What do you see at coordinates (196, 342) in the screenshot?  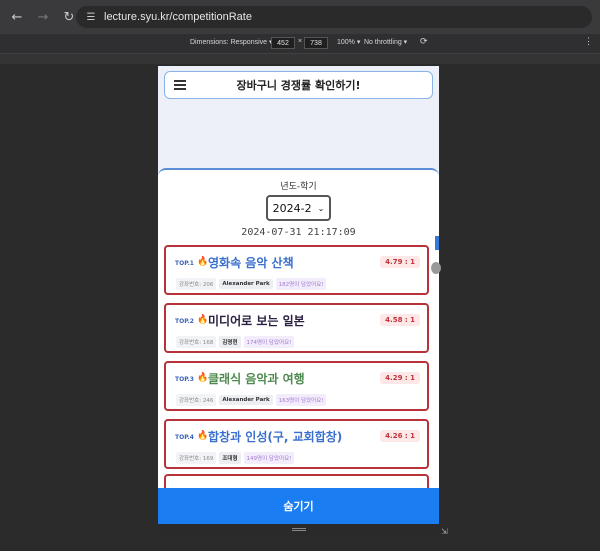 I see `course-code: 강좌번호: 168` at bounding box center [196, 342].